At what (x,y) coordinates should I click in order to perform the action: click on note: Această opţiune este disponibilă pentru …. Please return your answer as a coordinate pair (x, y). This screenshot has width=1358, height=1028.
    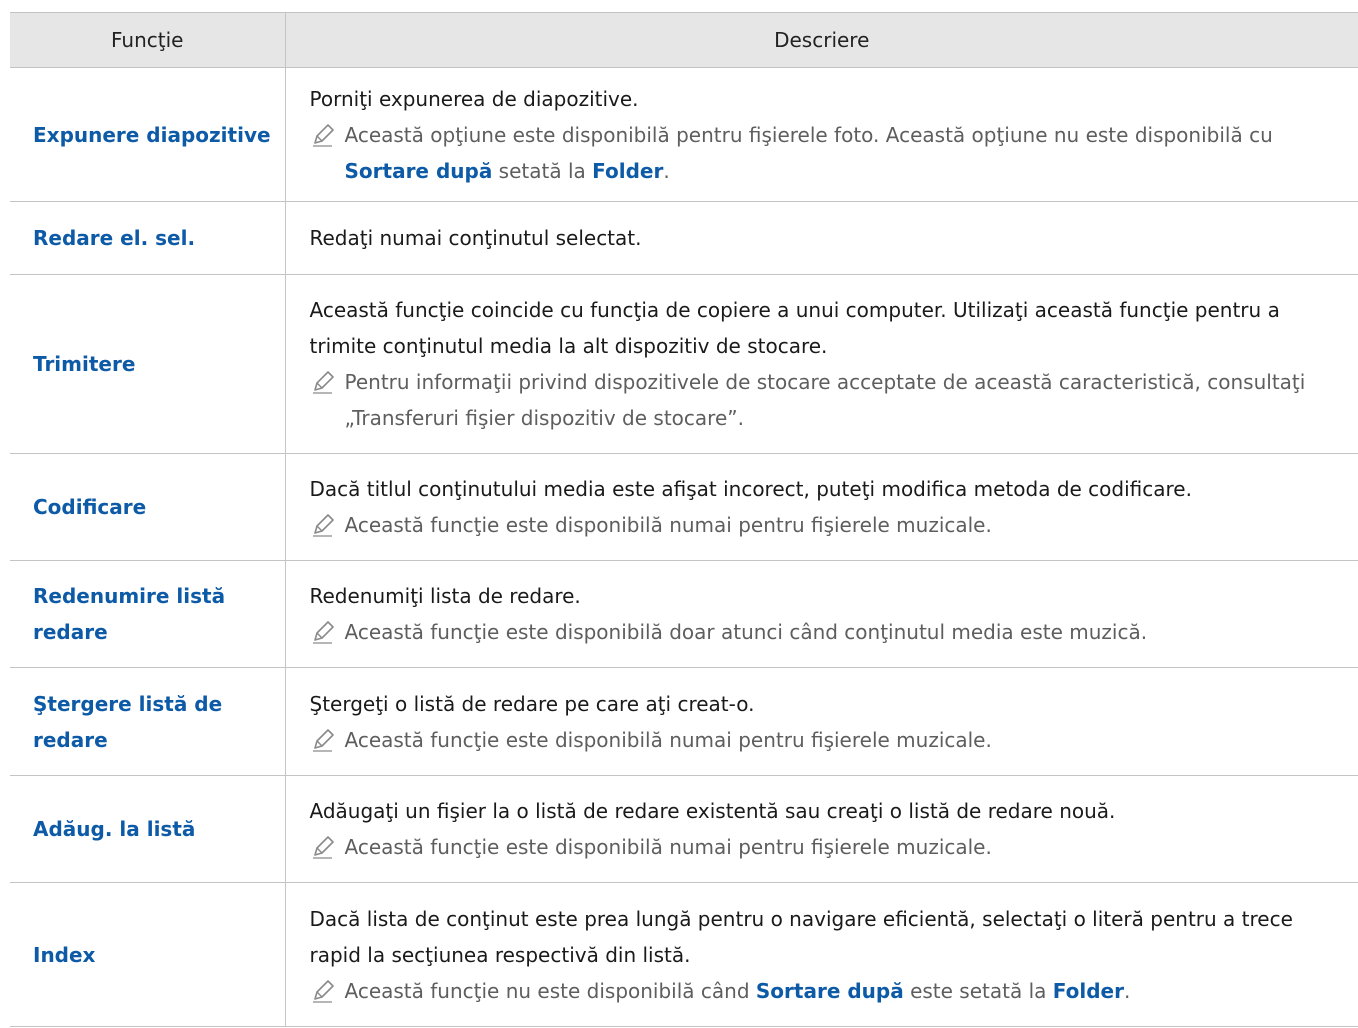
    Looking at the image, I should click on (830, 153).